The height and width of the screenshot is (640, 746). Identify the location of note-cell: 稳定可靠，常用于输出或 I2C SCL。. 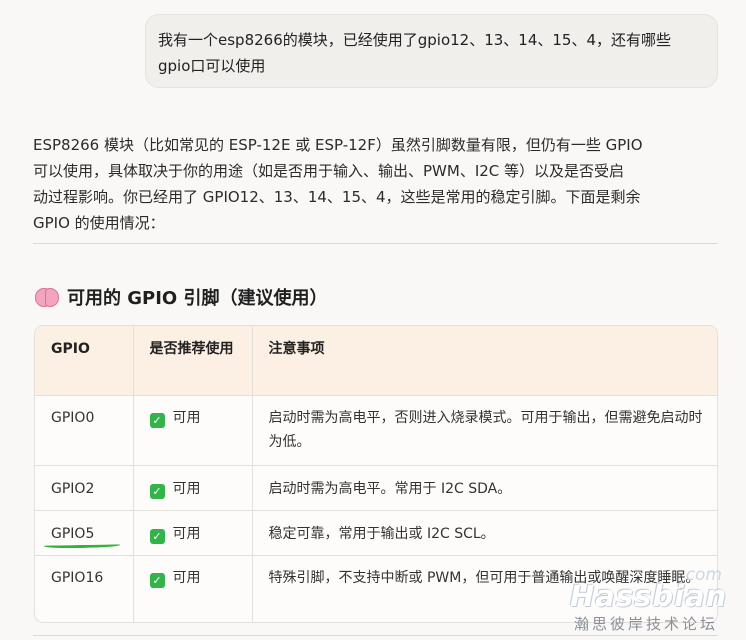
(484, 533).